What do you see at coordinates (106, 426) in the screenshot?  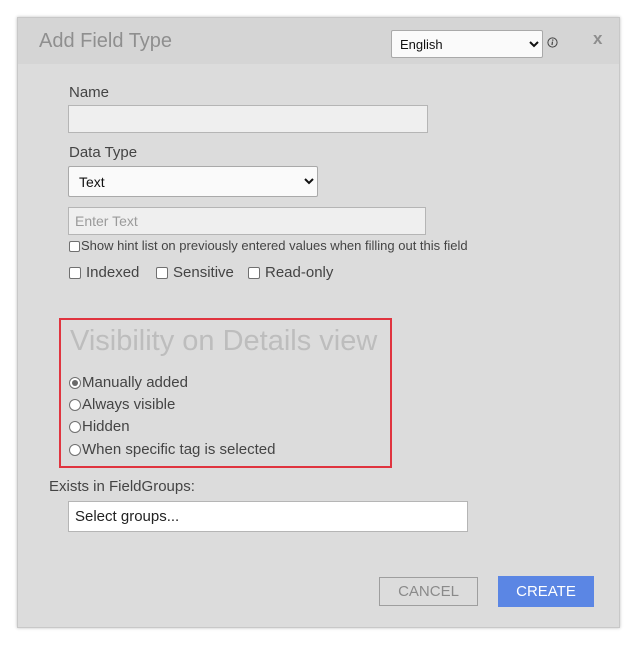 I see `radio-hidden-label: Hidden` at bounding box center [106, 426].